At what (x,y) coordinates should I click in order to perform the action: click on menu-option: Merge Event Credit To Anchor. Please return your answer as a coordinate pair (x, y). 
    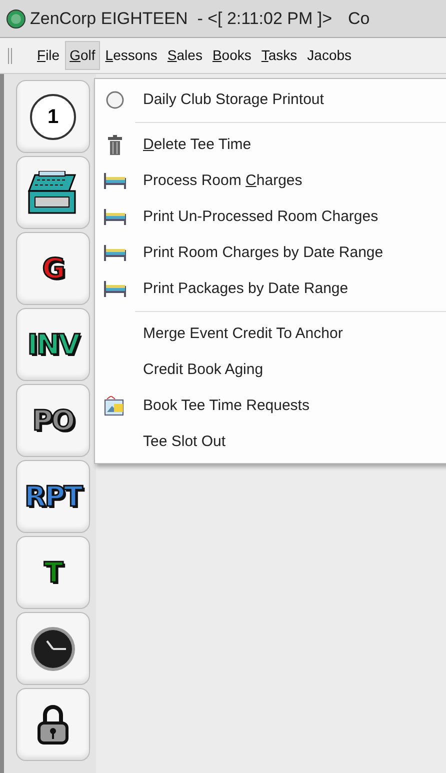
    Looking at the image, I should click on (243, 334).